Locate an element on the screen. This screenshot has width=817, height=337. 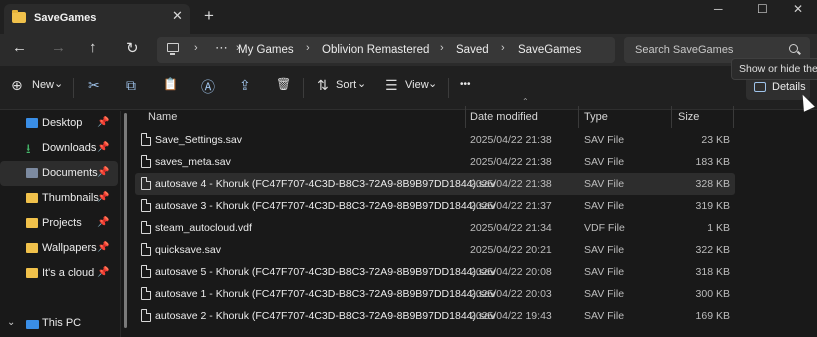
pane-splitter is located at coordinates (120, 224).